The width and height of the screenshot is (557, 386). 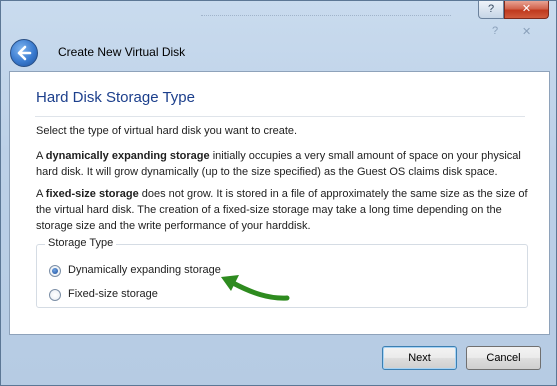 I want to click on dialog-caption-buttons: ? ✕, so click(x=513, y=31).